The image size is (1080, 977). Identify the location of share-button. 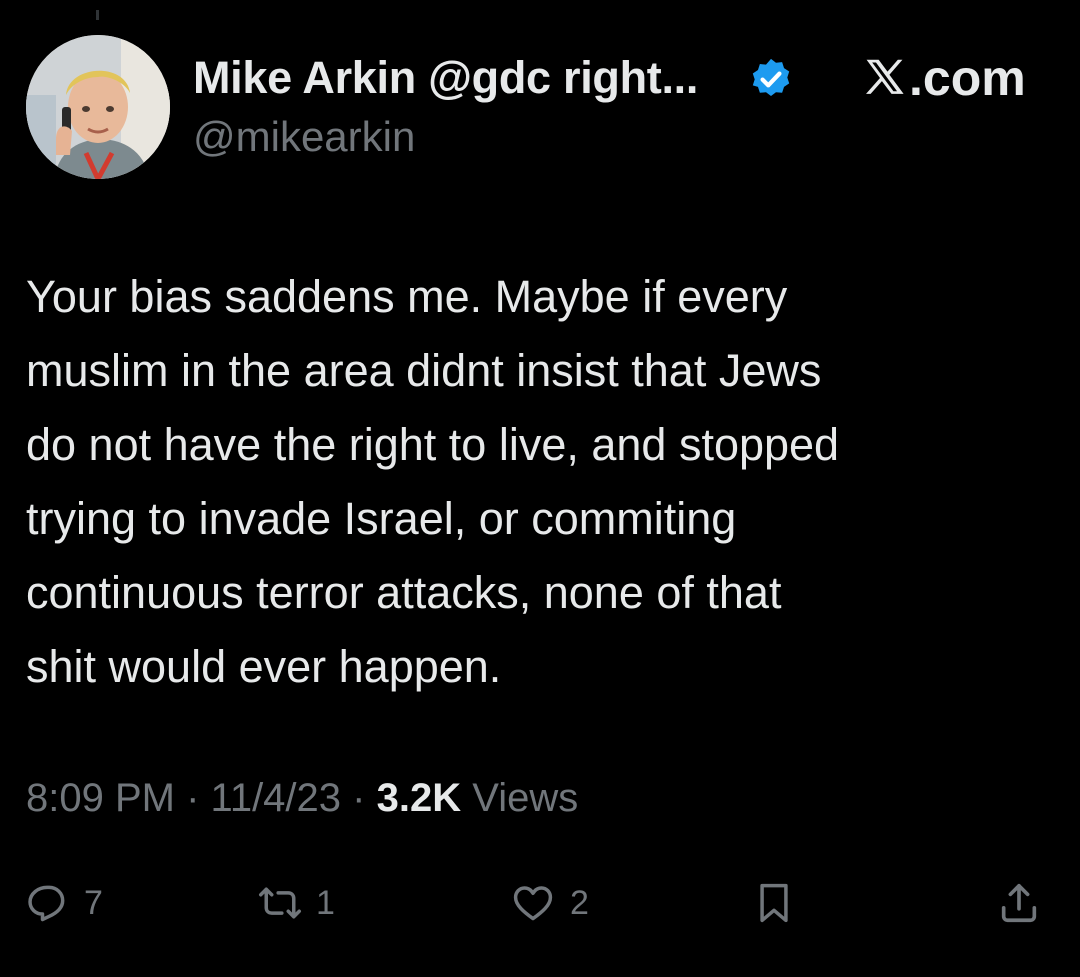
(1019, 903).